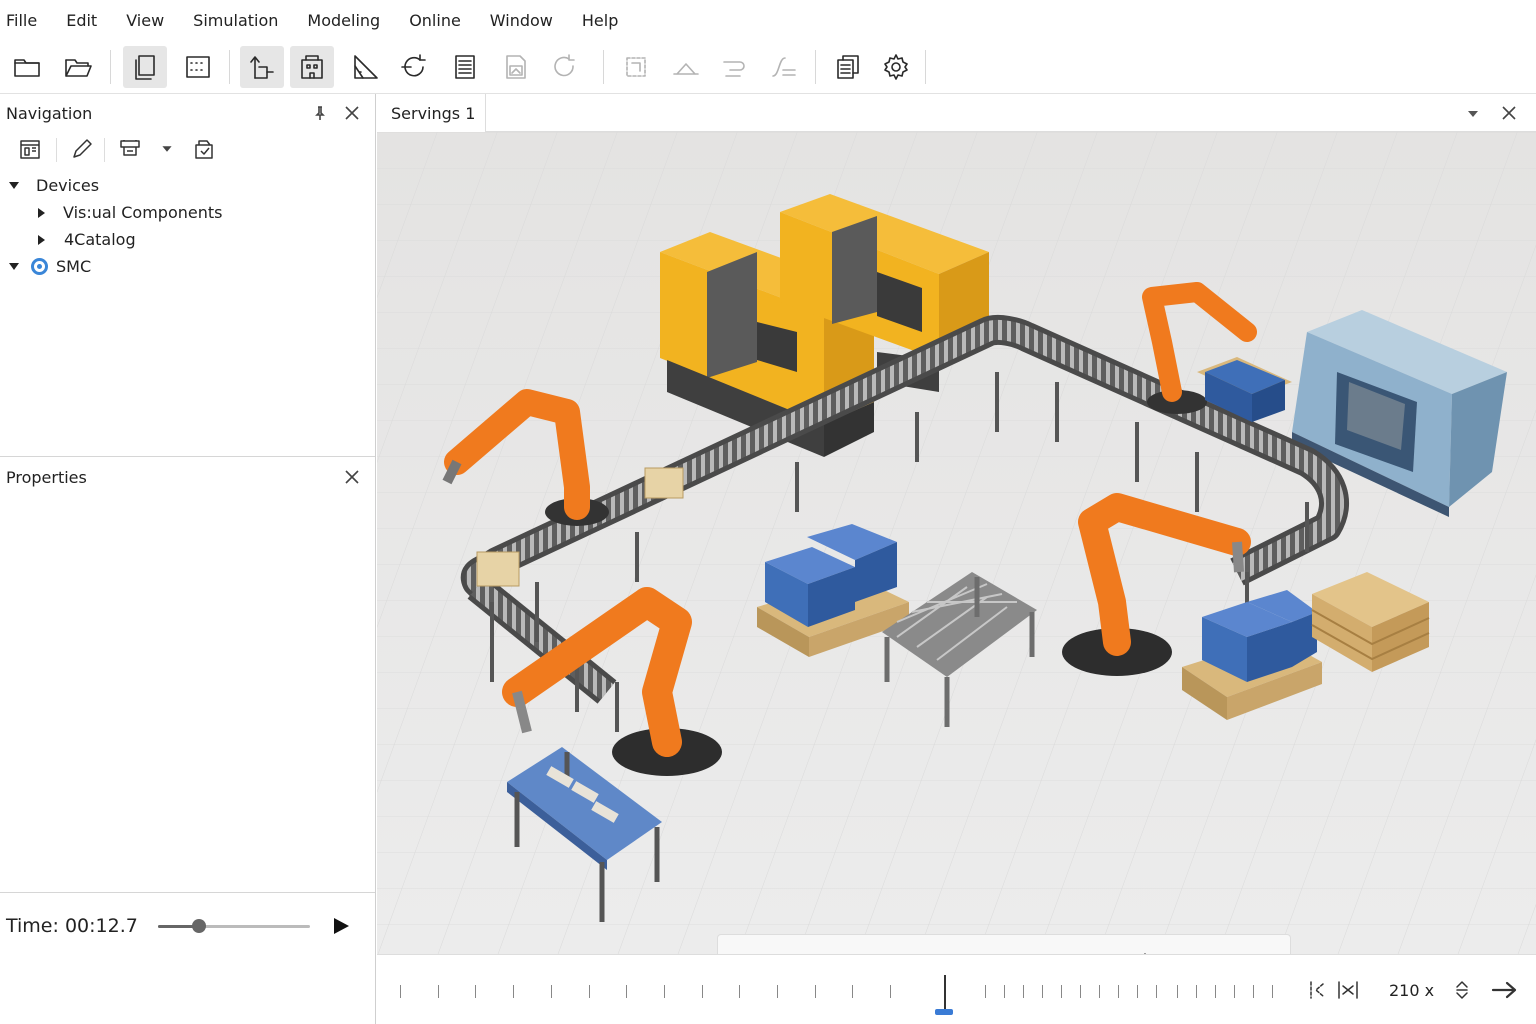 The height and width of the screenshot is (1024, 1536). What do you see at coordinates (198, 67) in the screenshot?
I see `grid-frame-icon` at bounding box center [198, 67].